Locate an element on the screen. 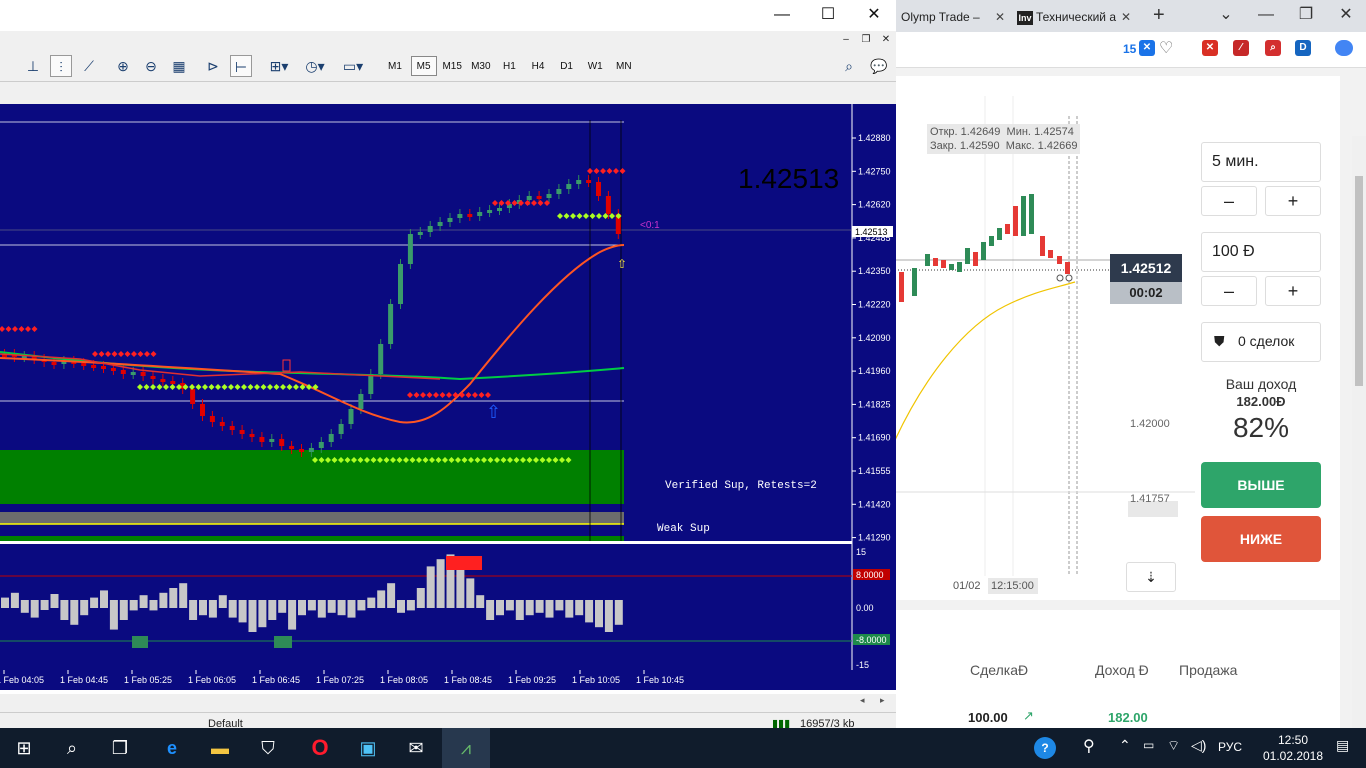  timeframe-d1: D1 is located at coordinates (567, 66).